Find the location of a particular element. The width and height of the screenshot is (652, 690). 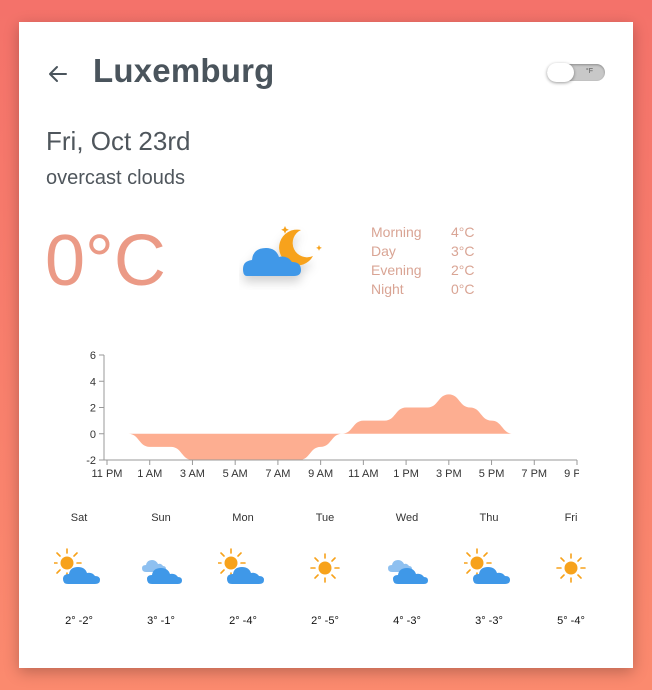

forecast-range: 2° -2° is located at coordinates (79, 621).